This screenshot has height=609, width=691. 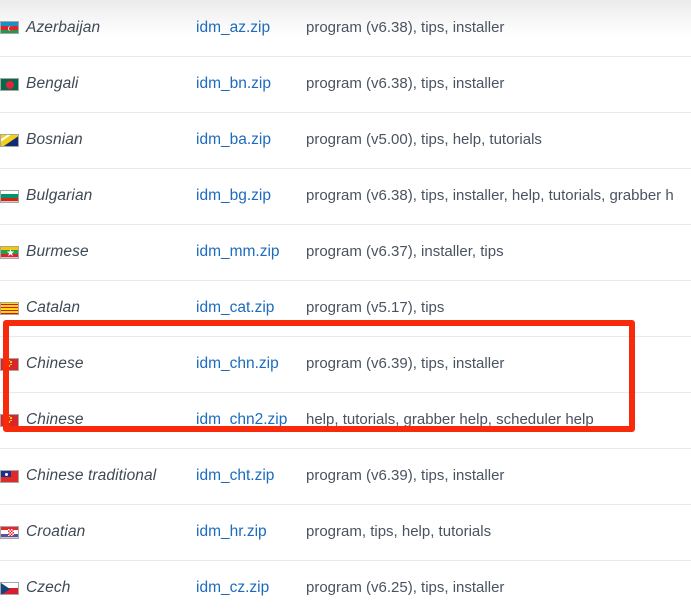 I want to click on file-cell: idm_cat.zip, so click(x=251, y=308).